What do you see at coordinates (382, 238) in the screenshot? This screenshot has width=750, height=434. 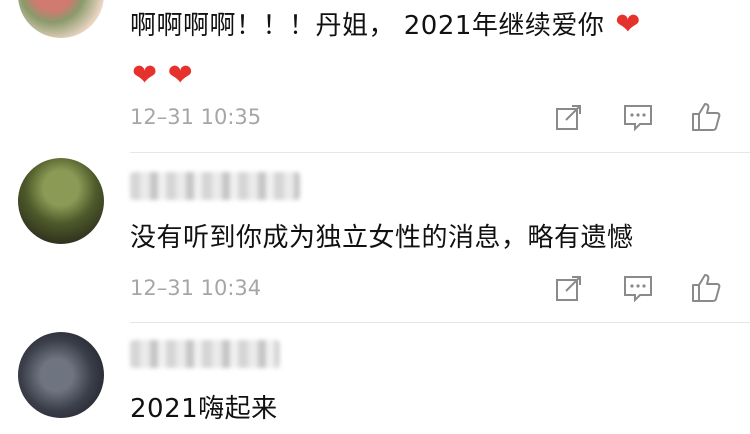 I see `comment-body: 没有听到你成为独立女性的消息，略有遗憾` at bounding box center [382, 238].